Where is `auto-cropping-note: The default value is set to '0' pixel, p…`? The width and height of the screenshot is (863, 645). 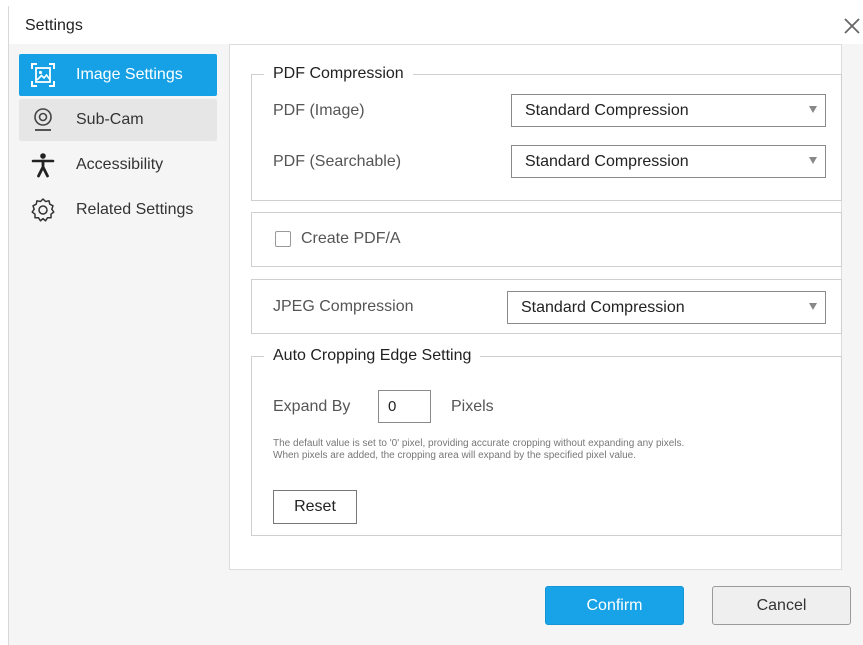
auto-cropping-note: The default value is set to '0' pixel, p… is located at coordinates (553, 450).